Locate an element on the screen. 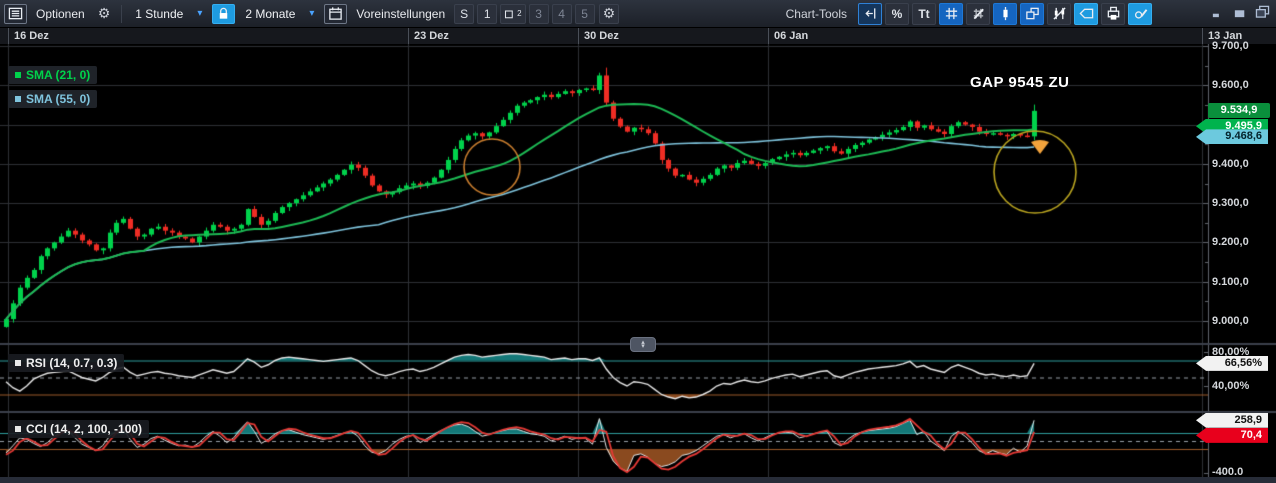 This screenshot has width=1276, height=483. rsi-tick-label: 40,00% is located at coordinates (1231, 386).